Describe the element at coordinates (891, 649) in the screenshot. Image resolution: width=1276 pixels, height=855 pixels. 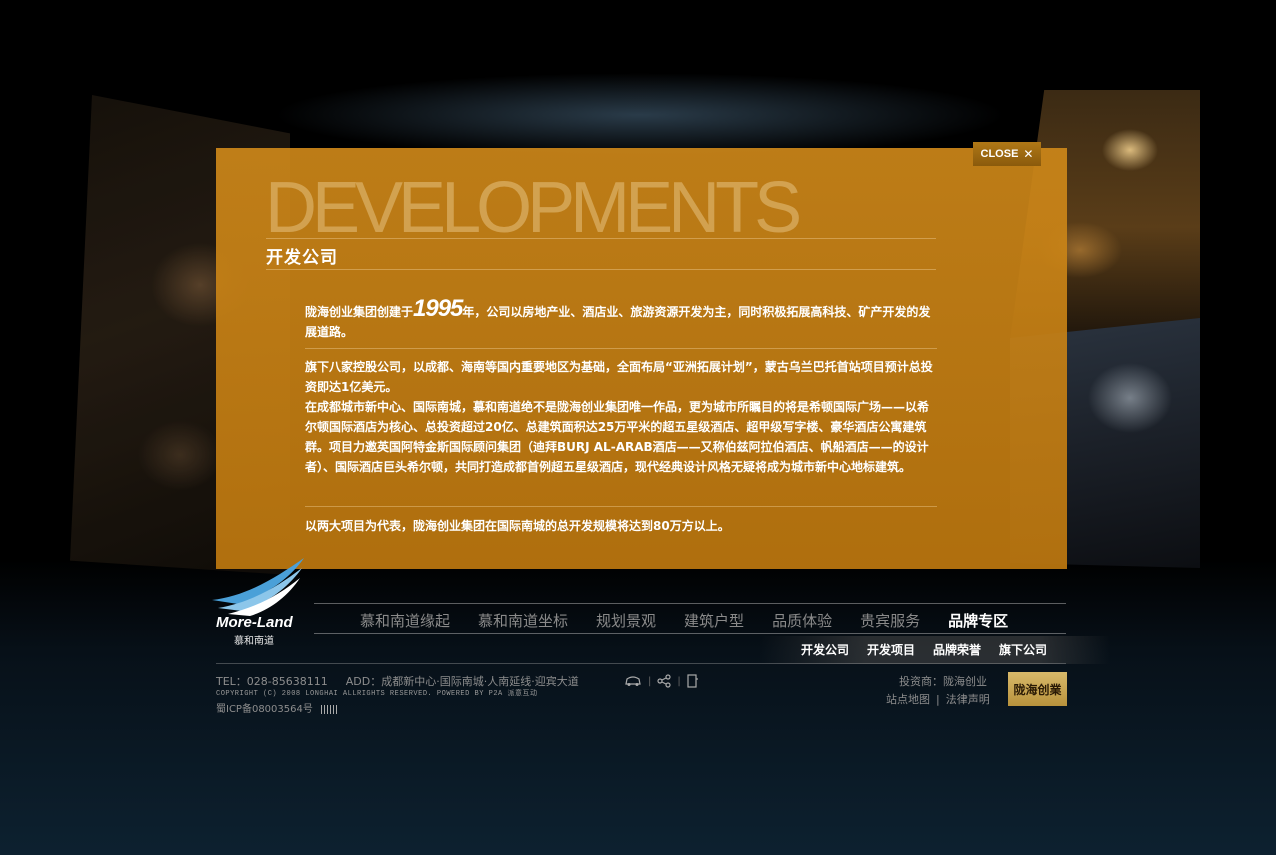
I see `subnav-projects: 开发项目` at that location.